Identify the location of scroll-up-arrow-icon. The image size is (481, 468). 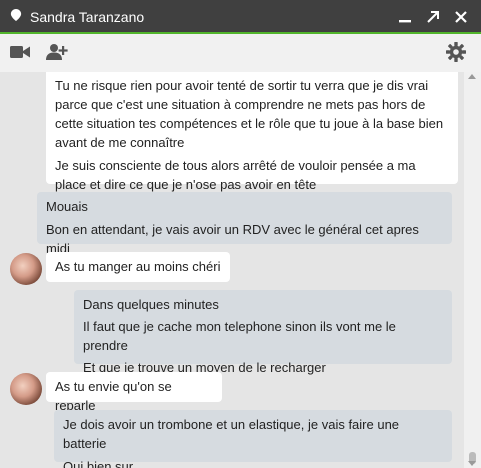
(472, 76).